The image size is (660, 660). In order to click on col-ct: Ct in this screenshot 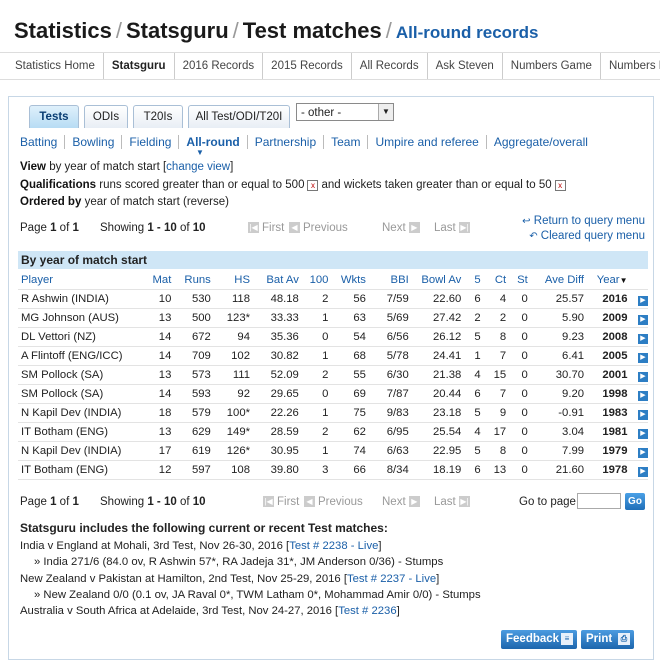, I will do `click(496, 280)`.